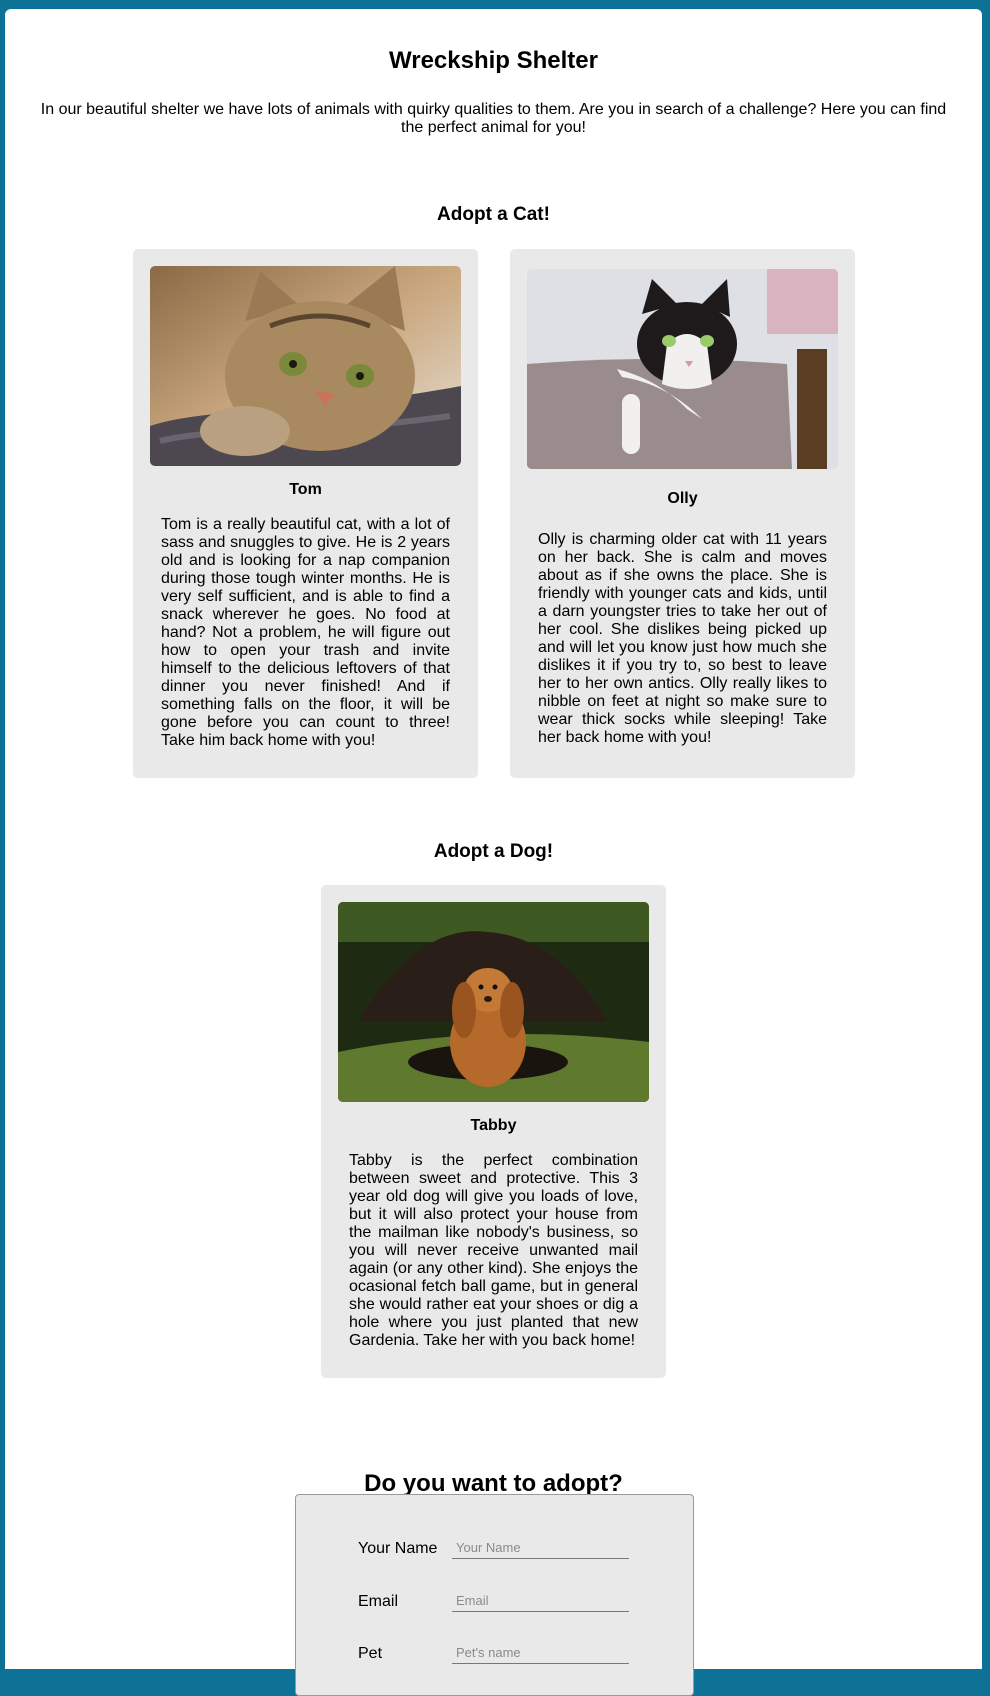 The image size is (990, 1696). Describe the element at coordinates (305, 489) in the screenshot. I see `tom-name: Tom` at that location.